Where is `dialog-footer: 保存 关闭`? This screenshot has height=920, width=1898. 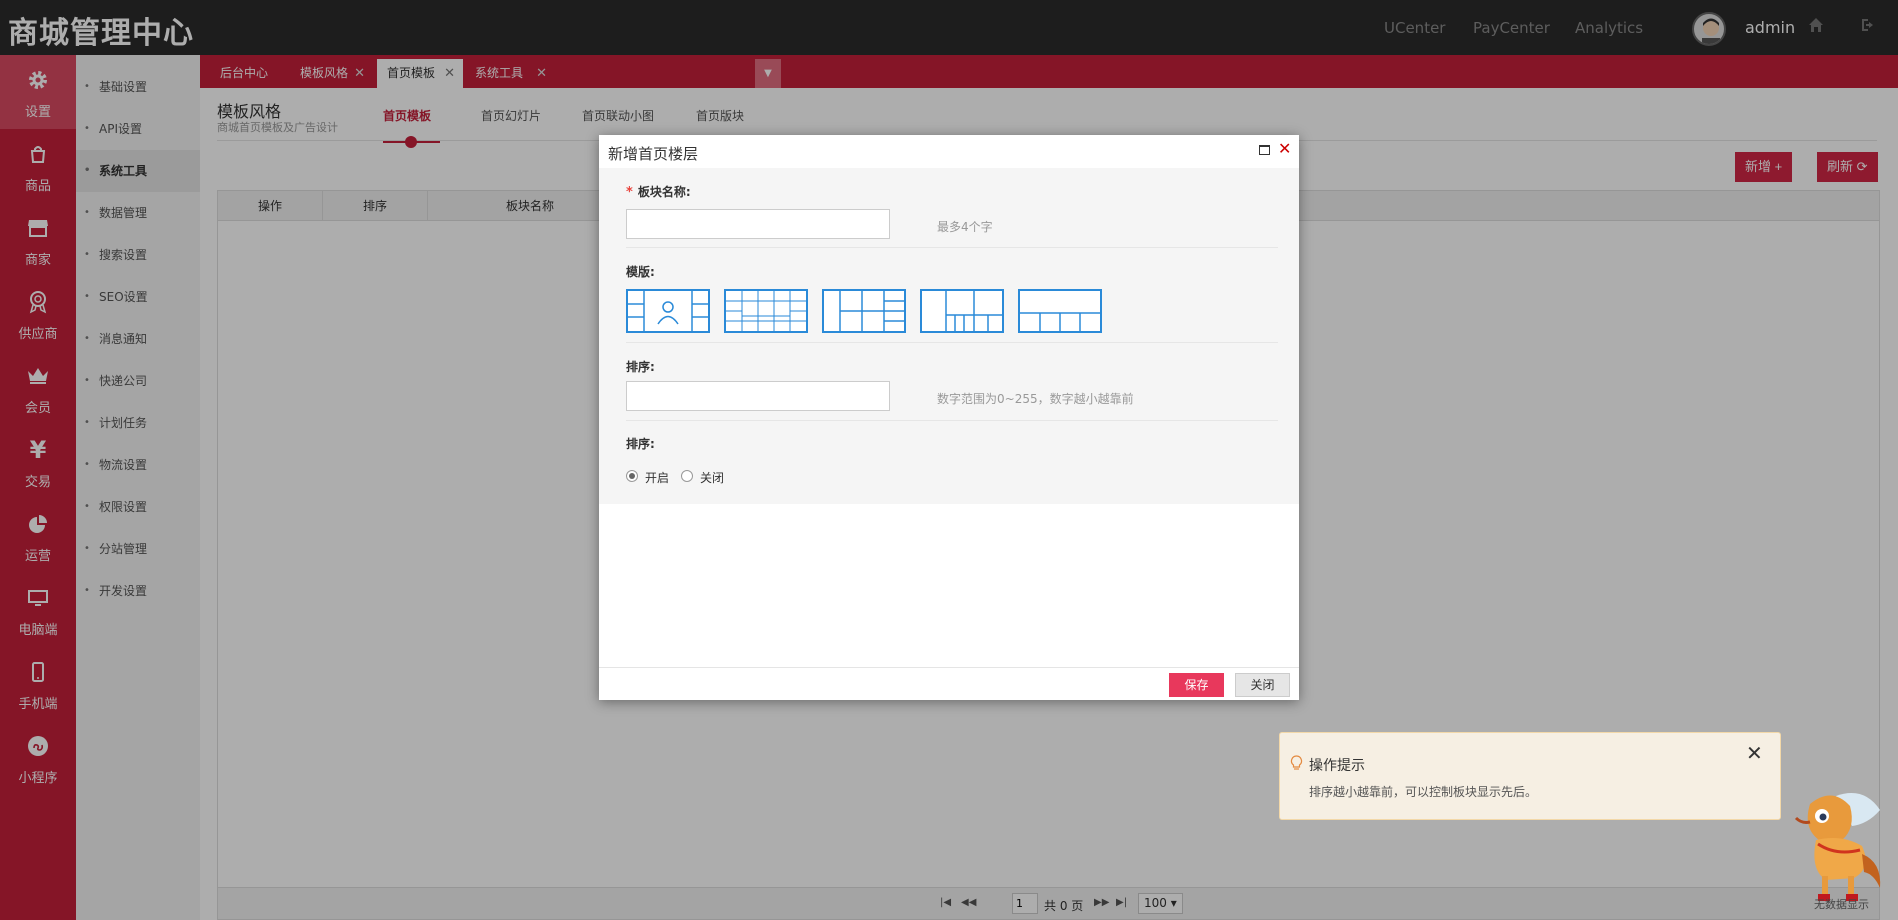
dialog-footer: 保存 关闭 is located at coordinates (949, 683).